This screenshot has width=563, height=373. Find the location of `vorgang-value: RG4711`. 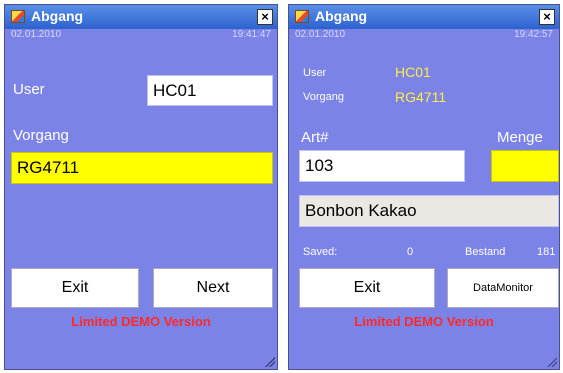

vorgang-value: RG4711 is located at coordinates (421, 97).